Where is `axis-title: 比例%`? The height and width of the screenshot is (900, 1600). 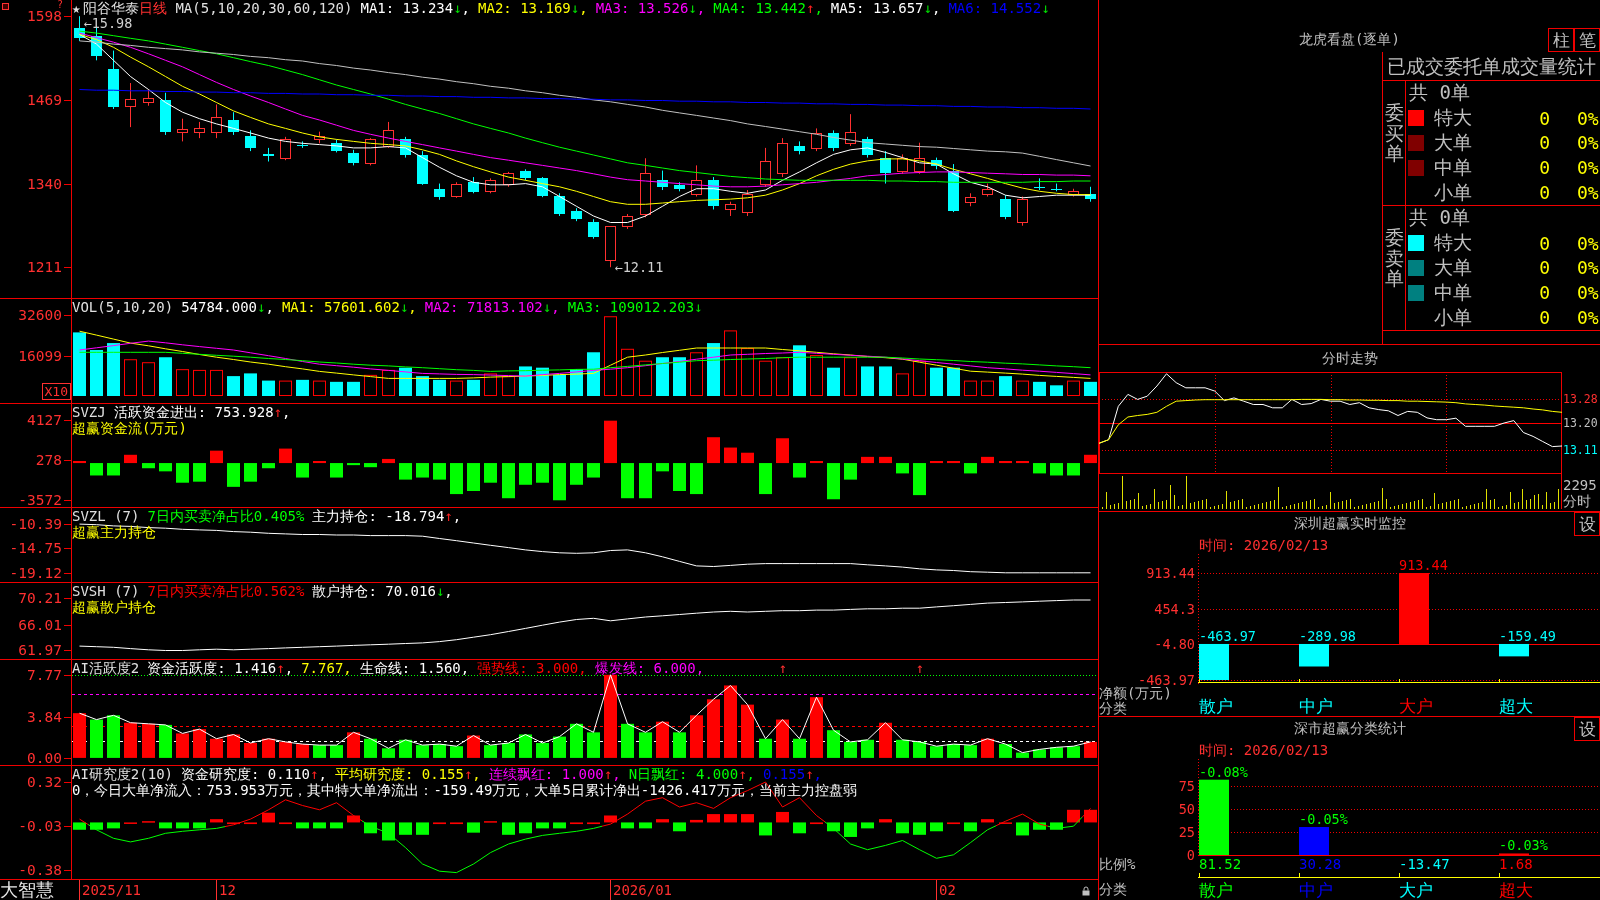
axis-title: 比例% is located at coordinates (1117, 864).